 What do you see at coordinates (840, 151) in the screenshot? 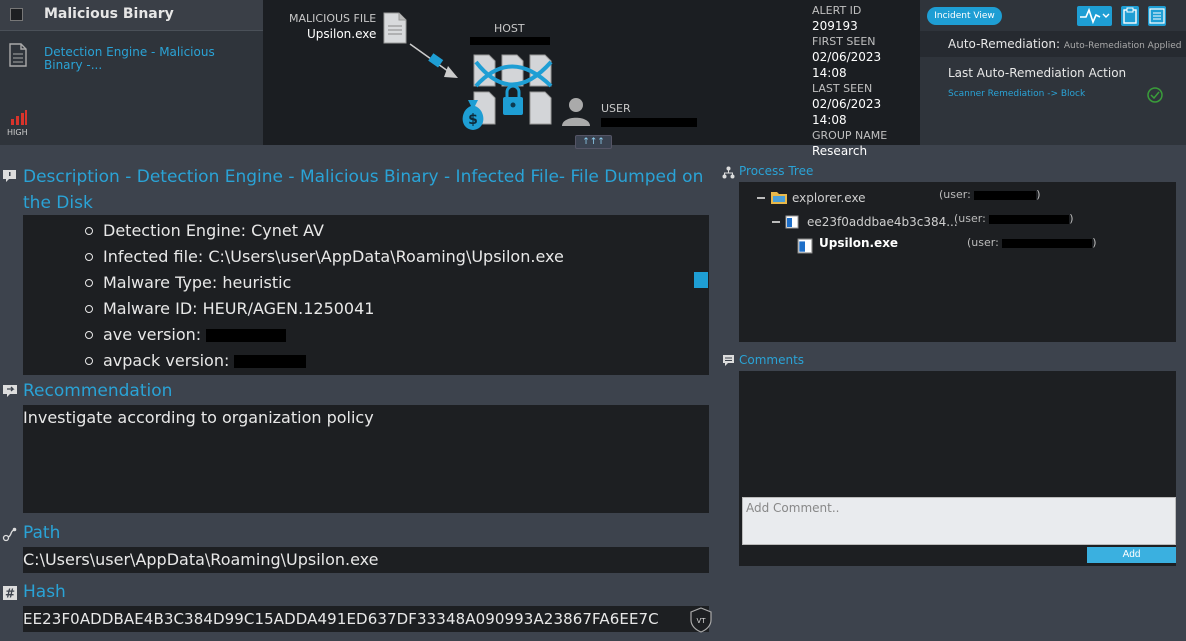
I see `group-name-value: Research` at bounding box center [840, 151].